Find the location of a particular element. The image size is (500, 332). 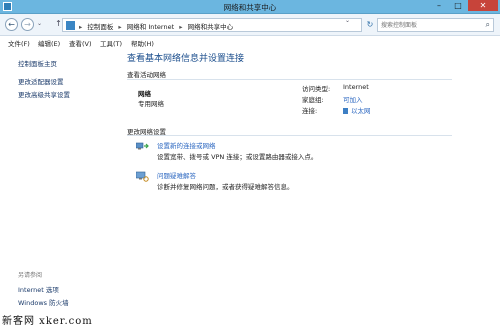

sidebar-control-panel-home: 控制面板主页 is located at coordinates (37, 63).